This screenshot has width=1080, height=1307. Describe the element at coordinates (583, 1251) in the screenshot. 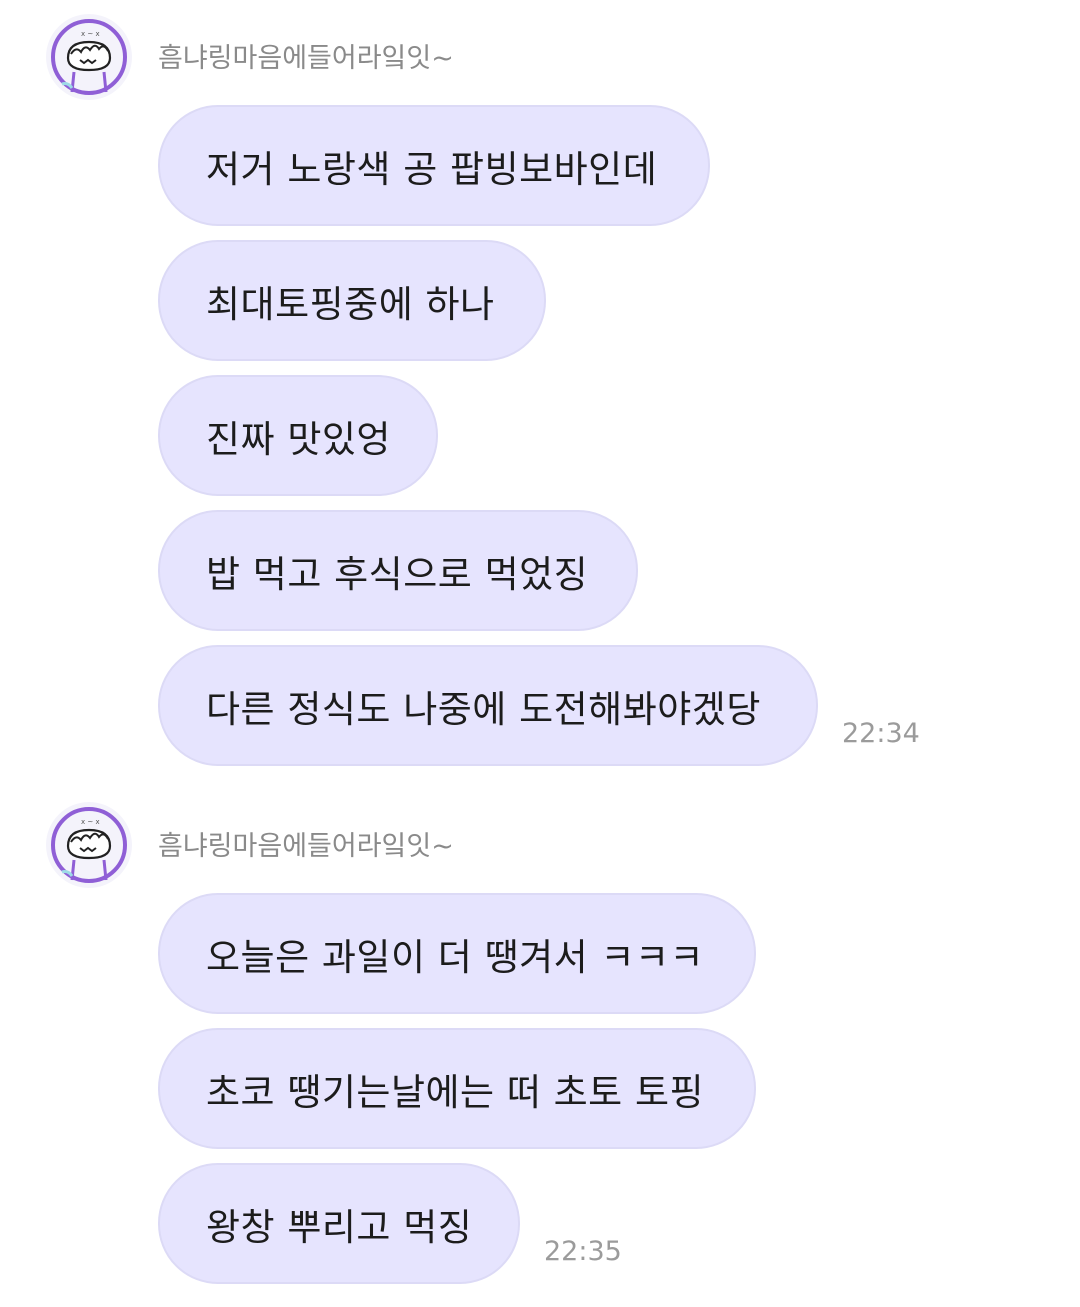

I see `message-timestamp: 22:35` at that location.